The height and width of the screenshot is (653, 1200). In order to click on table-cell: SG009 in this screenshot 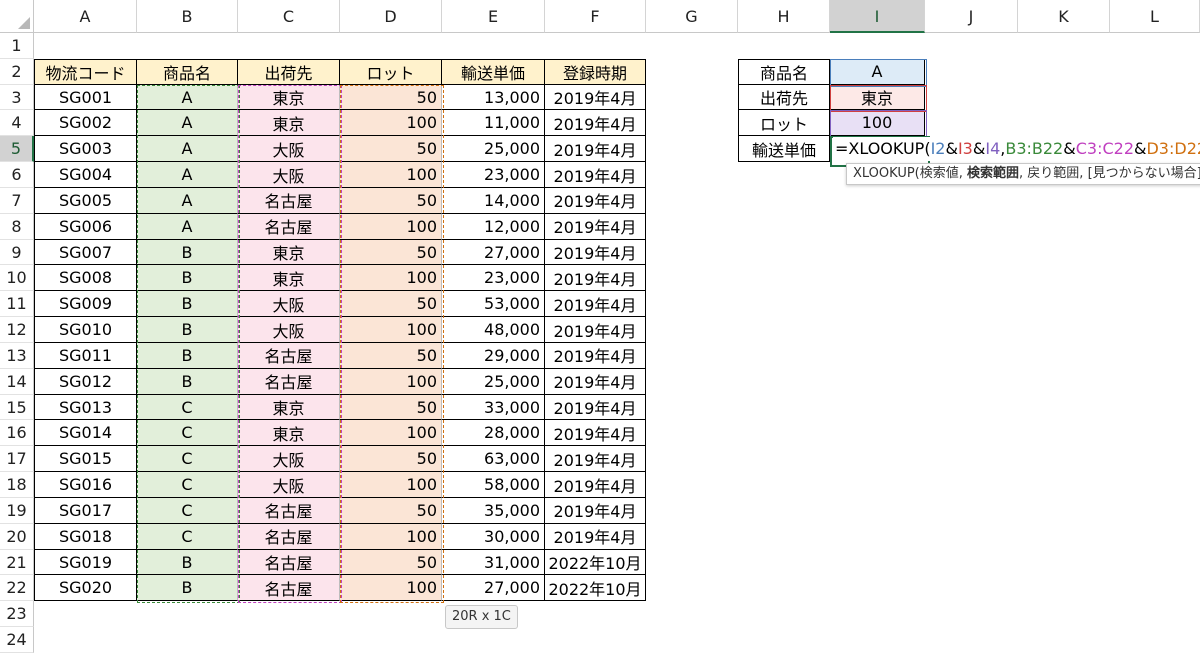, I will do `click(85, 304)`.